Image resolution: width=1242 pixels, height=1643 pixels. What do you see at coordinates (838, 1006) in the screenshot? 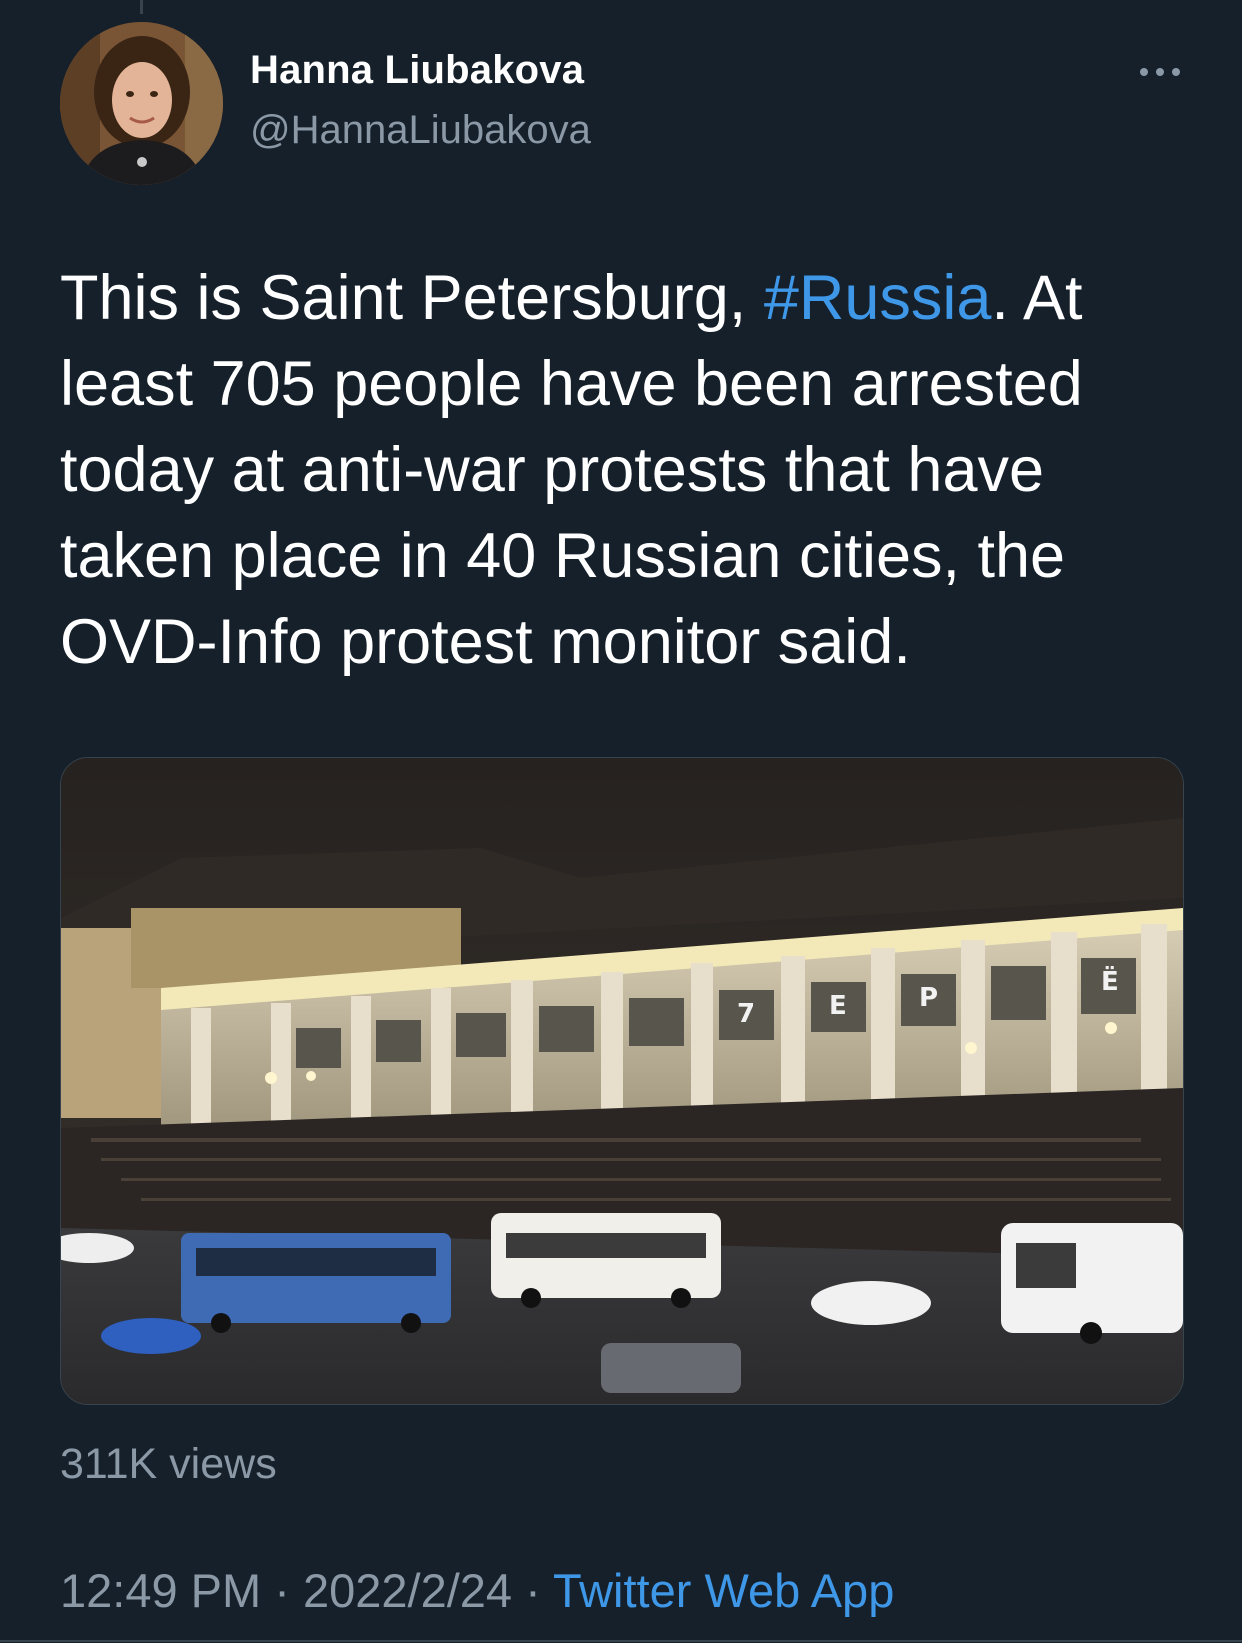
I see `svg-text: E` at bounding box center [838, 1006].